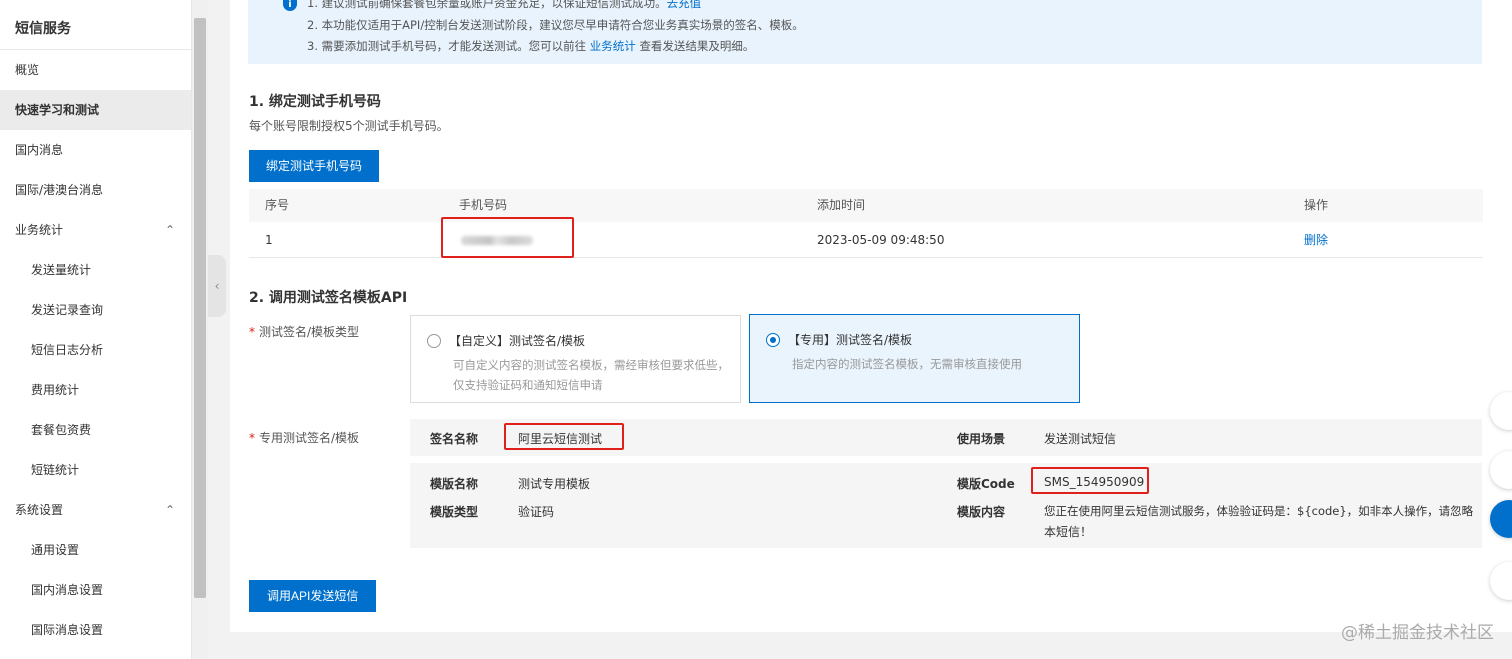  I want to click on template-type-key: 模版类型, so click(454, 512).